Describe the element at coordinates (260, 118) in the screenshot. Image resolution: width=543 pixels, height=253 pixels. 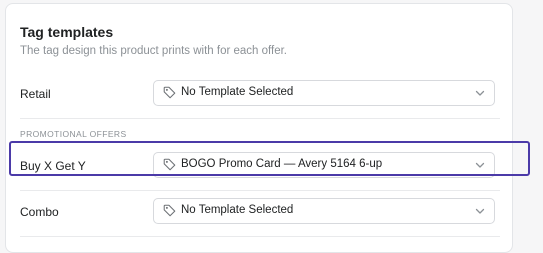
I see `section-divider` at that location.